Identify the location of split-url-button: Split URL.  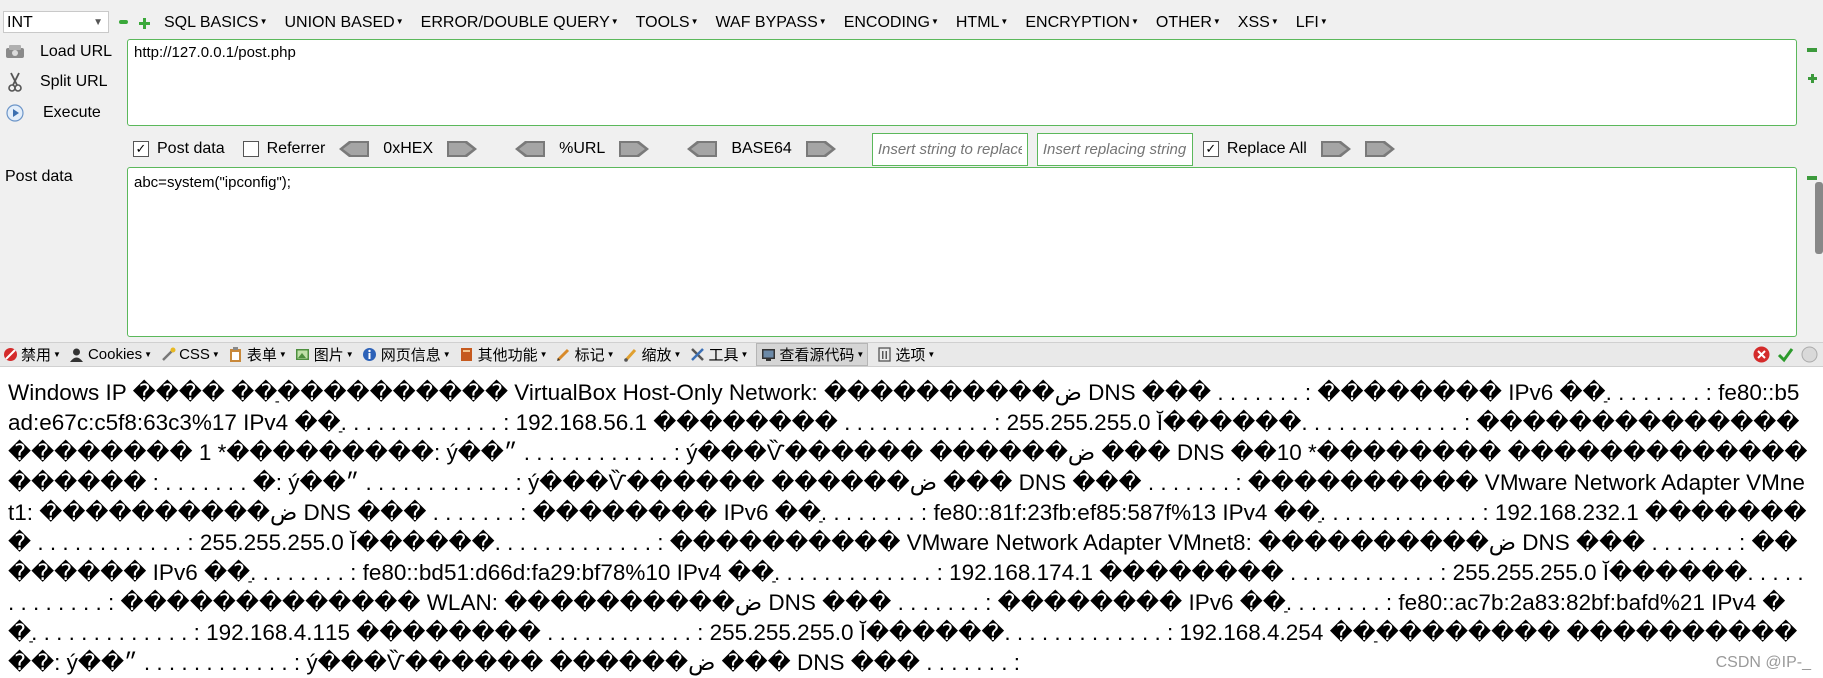
(54, 82).